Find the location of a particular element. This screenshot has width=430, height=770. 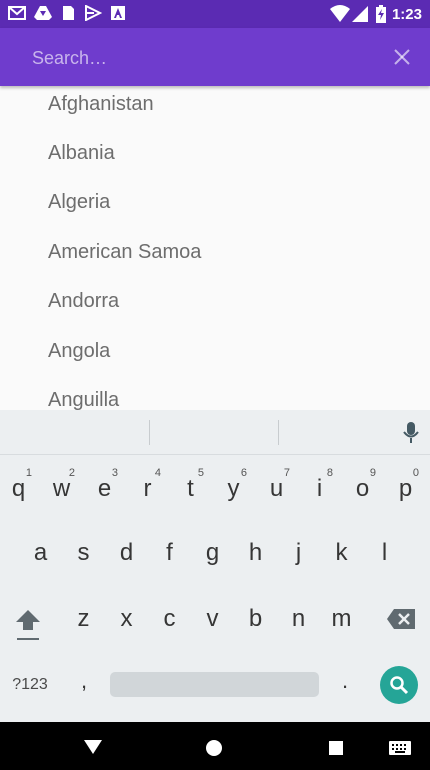

search-icon is located at coordinates (399, 685).